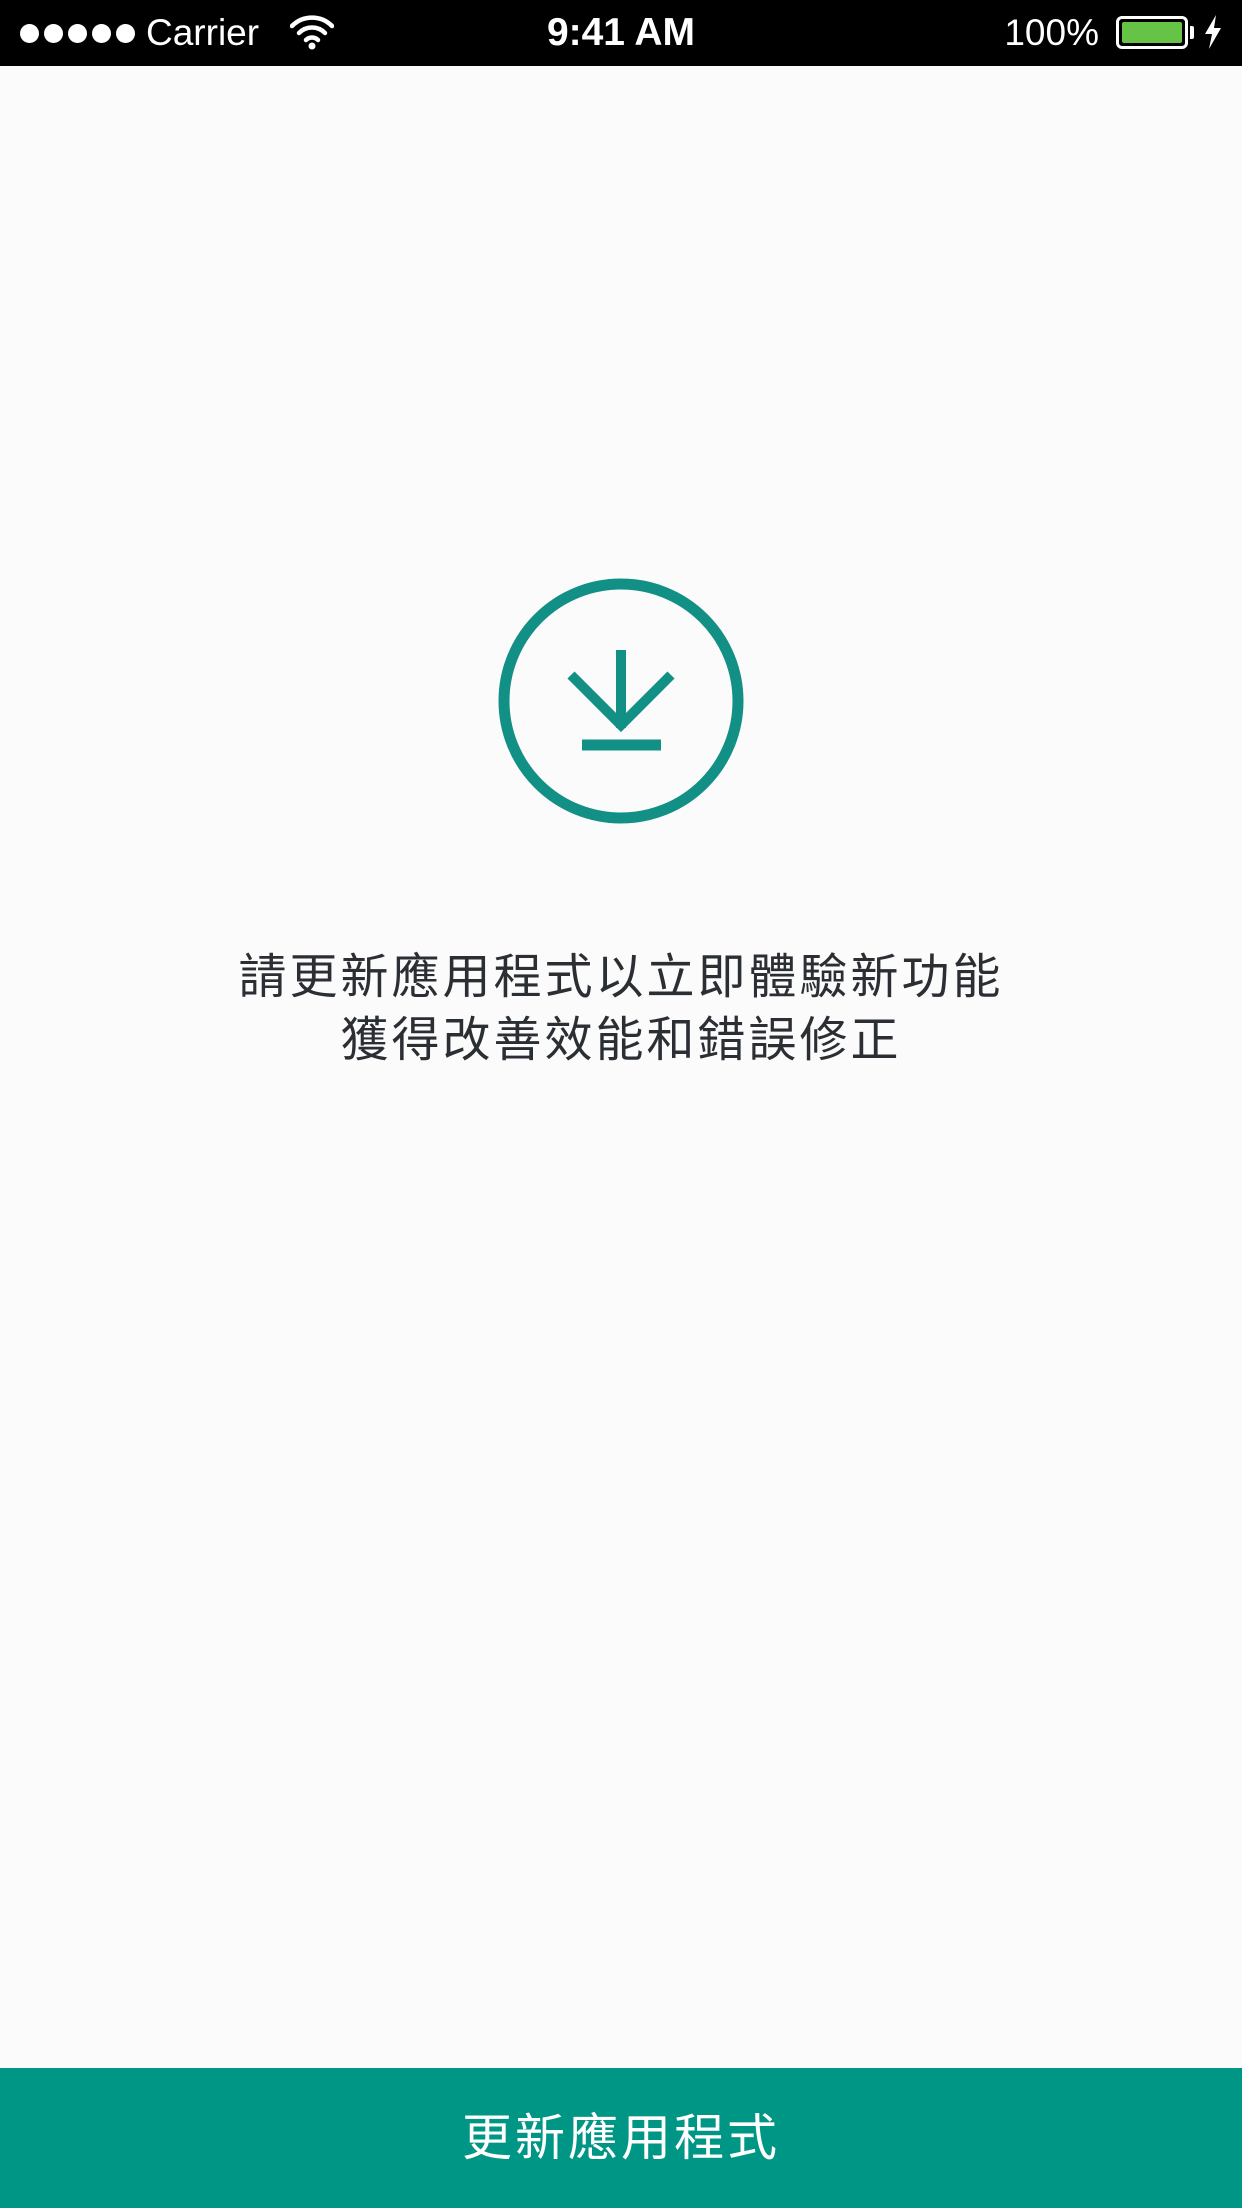  I want to click on message-line-1: 請更新應用程式以立即體驗新功能, so click(621, 977).